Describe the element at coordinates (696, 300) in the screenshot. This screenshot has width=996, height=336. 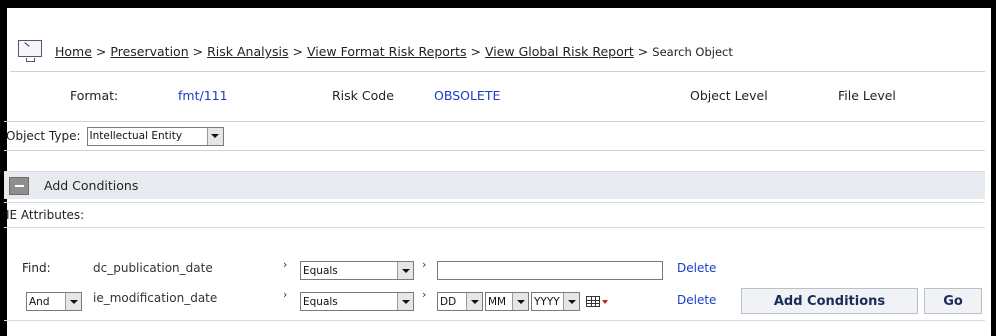
I see `delete-link-2: Delete` at that location.